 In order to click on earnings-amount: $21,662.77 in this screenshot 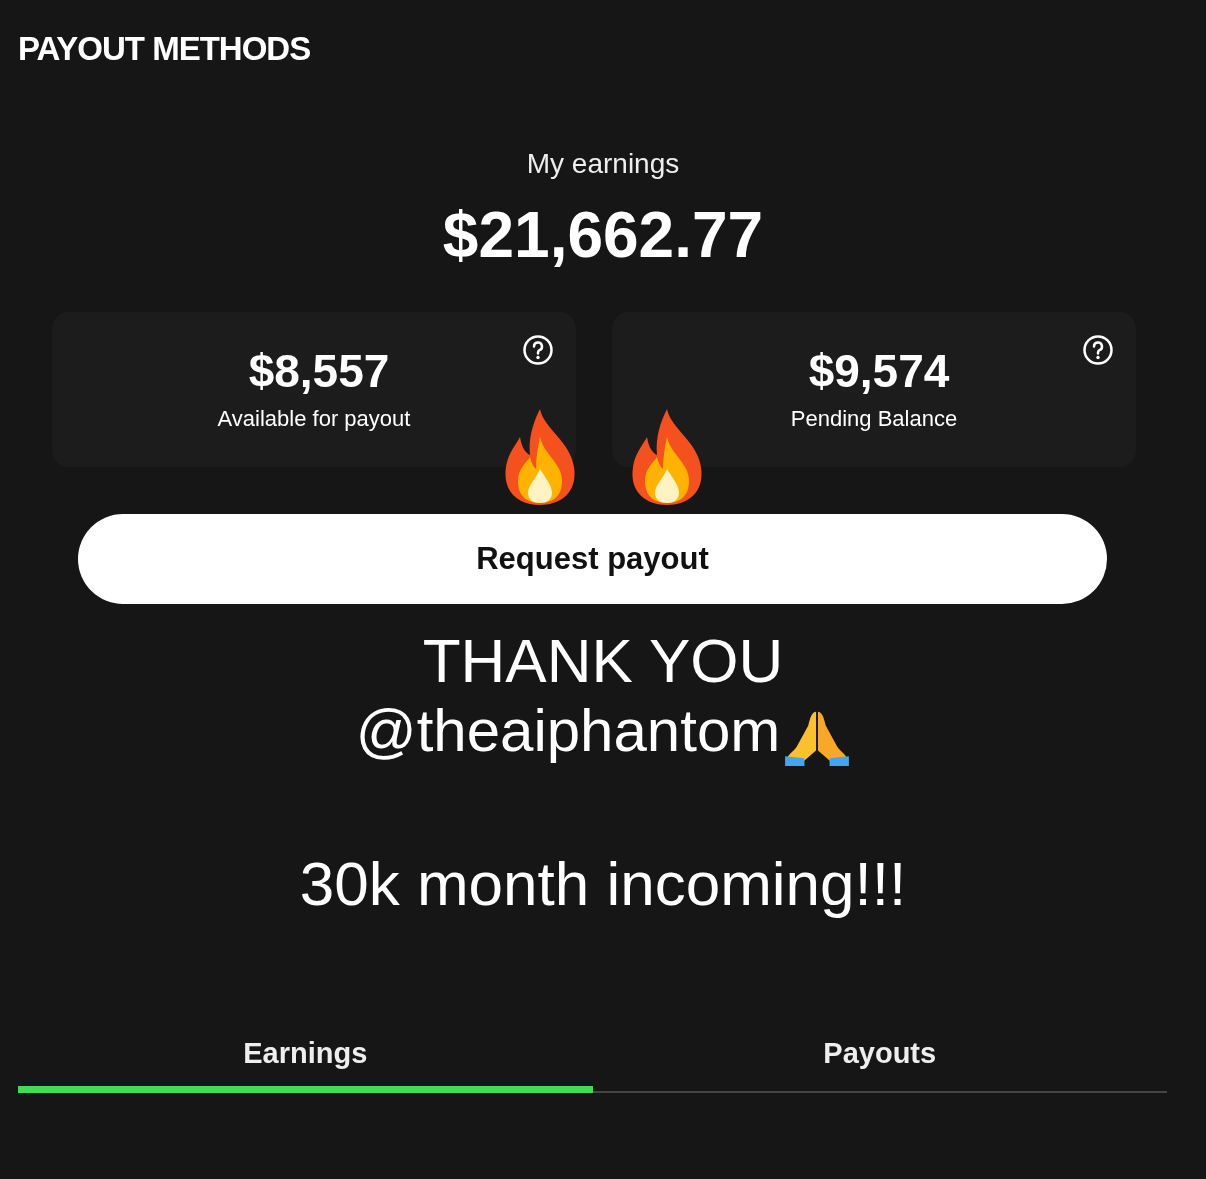, I will do `click(603, 235)`.